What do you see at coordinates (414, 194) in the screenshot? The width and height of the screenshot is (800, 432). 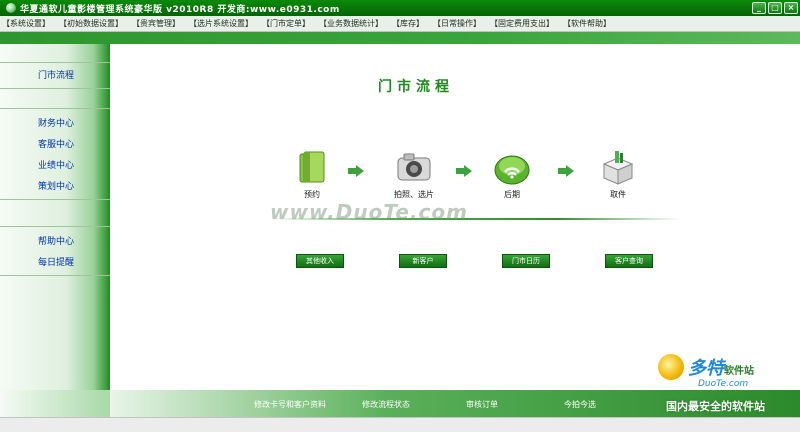 I see `step-label: 拍照、选片` at bounding box center [414, 194].